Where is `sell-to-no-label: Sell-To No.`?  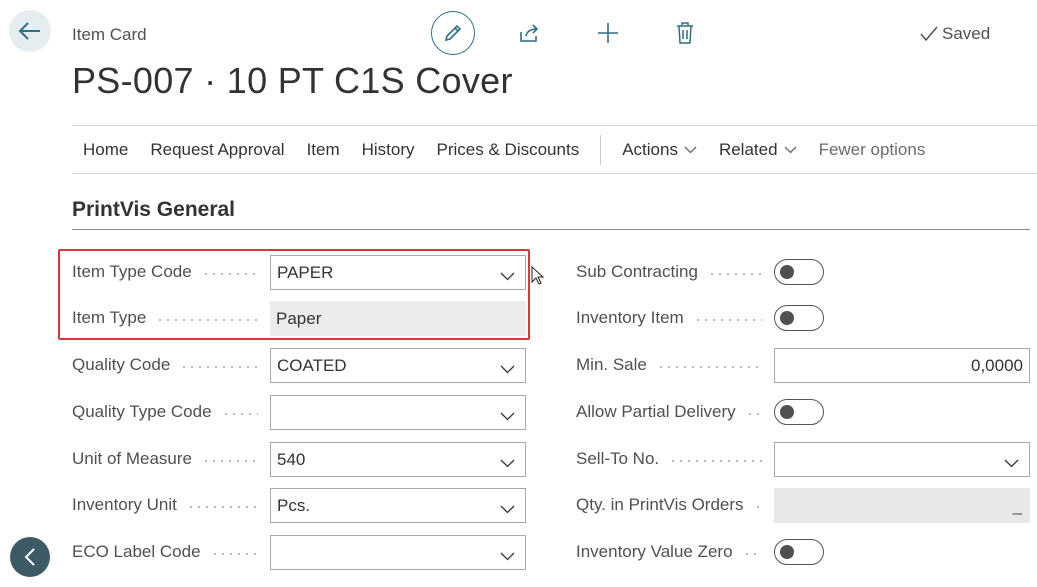 sell-to-no-label: Sell-To No. is located at coordinates (617, 459).